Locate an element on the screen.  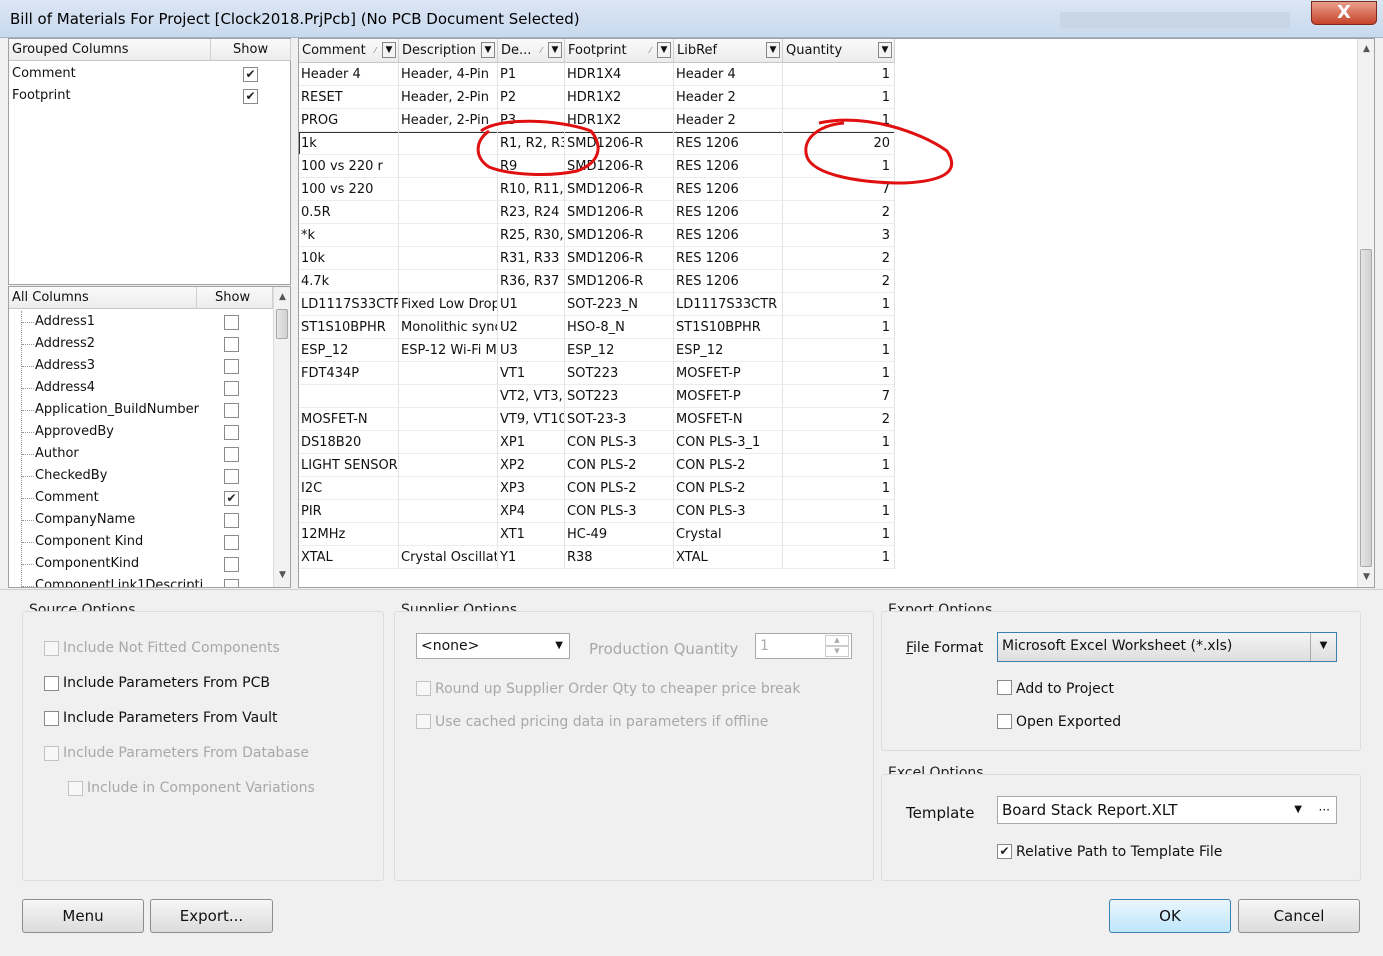
table-row: PIR XP4 CON PLS-3 CON PLS-3 1 is located at coordinates (597, 511).